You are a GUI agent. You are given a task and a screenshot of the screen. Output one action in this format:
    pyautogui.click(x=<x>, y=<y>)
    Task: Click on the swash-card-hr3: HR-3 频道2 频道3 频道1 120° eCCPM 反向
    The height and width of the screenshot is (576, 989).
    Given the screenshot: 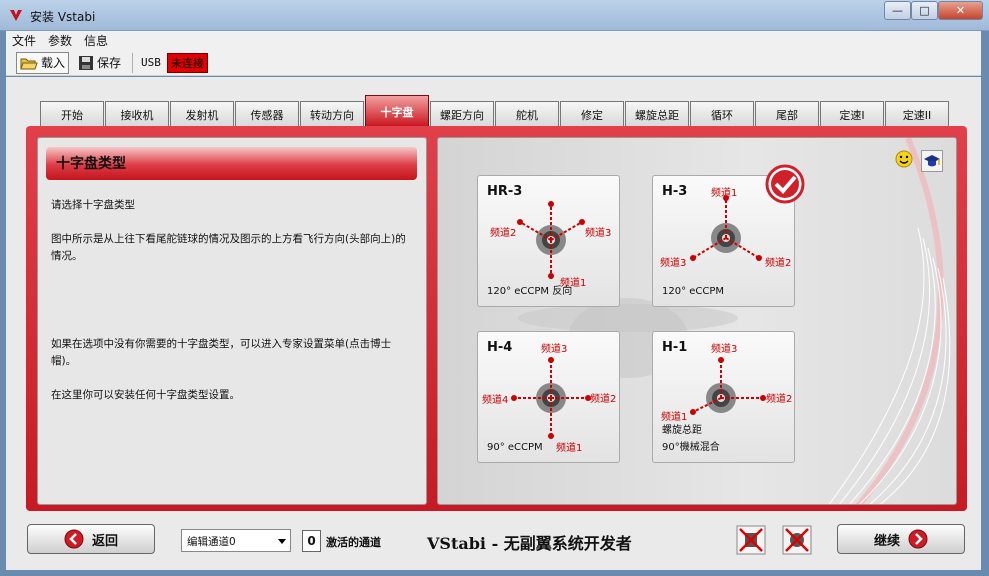 What is the action you would take?
    pyautogui.click(x=548, y=241)
    